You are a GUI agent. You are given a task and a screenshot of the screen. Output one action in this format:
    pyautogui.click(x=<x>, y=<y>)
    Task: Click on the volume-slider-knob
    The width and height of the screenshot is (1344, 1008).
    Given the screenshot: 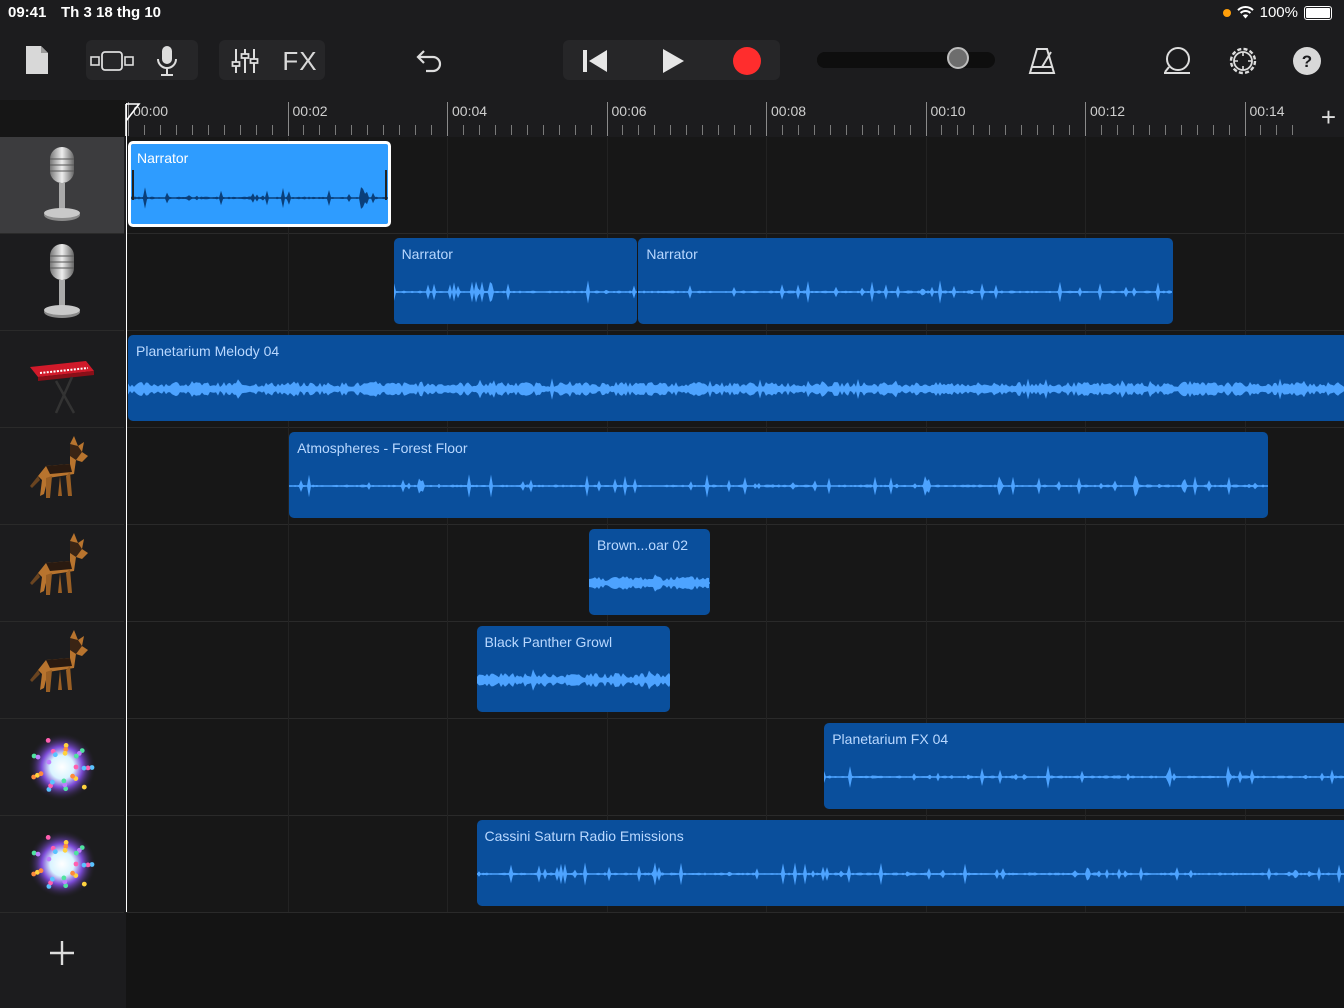 What is the action you would take?
    pyautogui.click(x=957, y=58)
    